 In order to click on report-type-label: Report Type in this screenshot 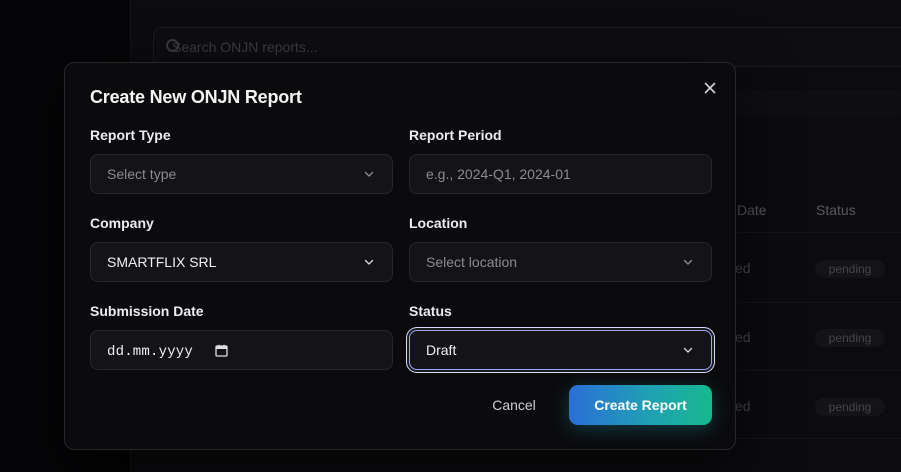, I will do `click(130, 135)`.